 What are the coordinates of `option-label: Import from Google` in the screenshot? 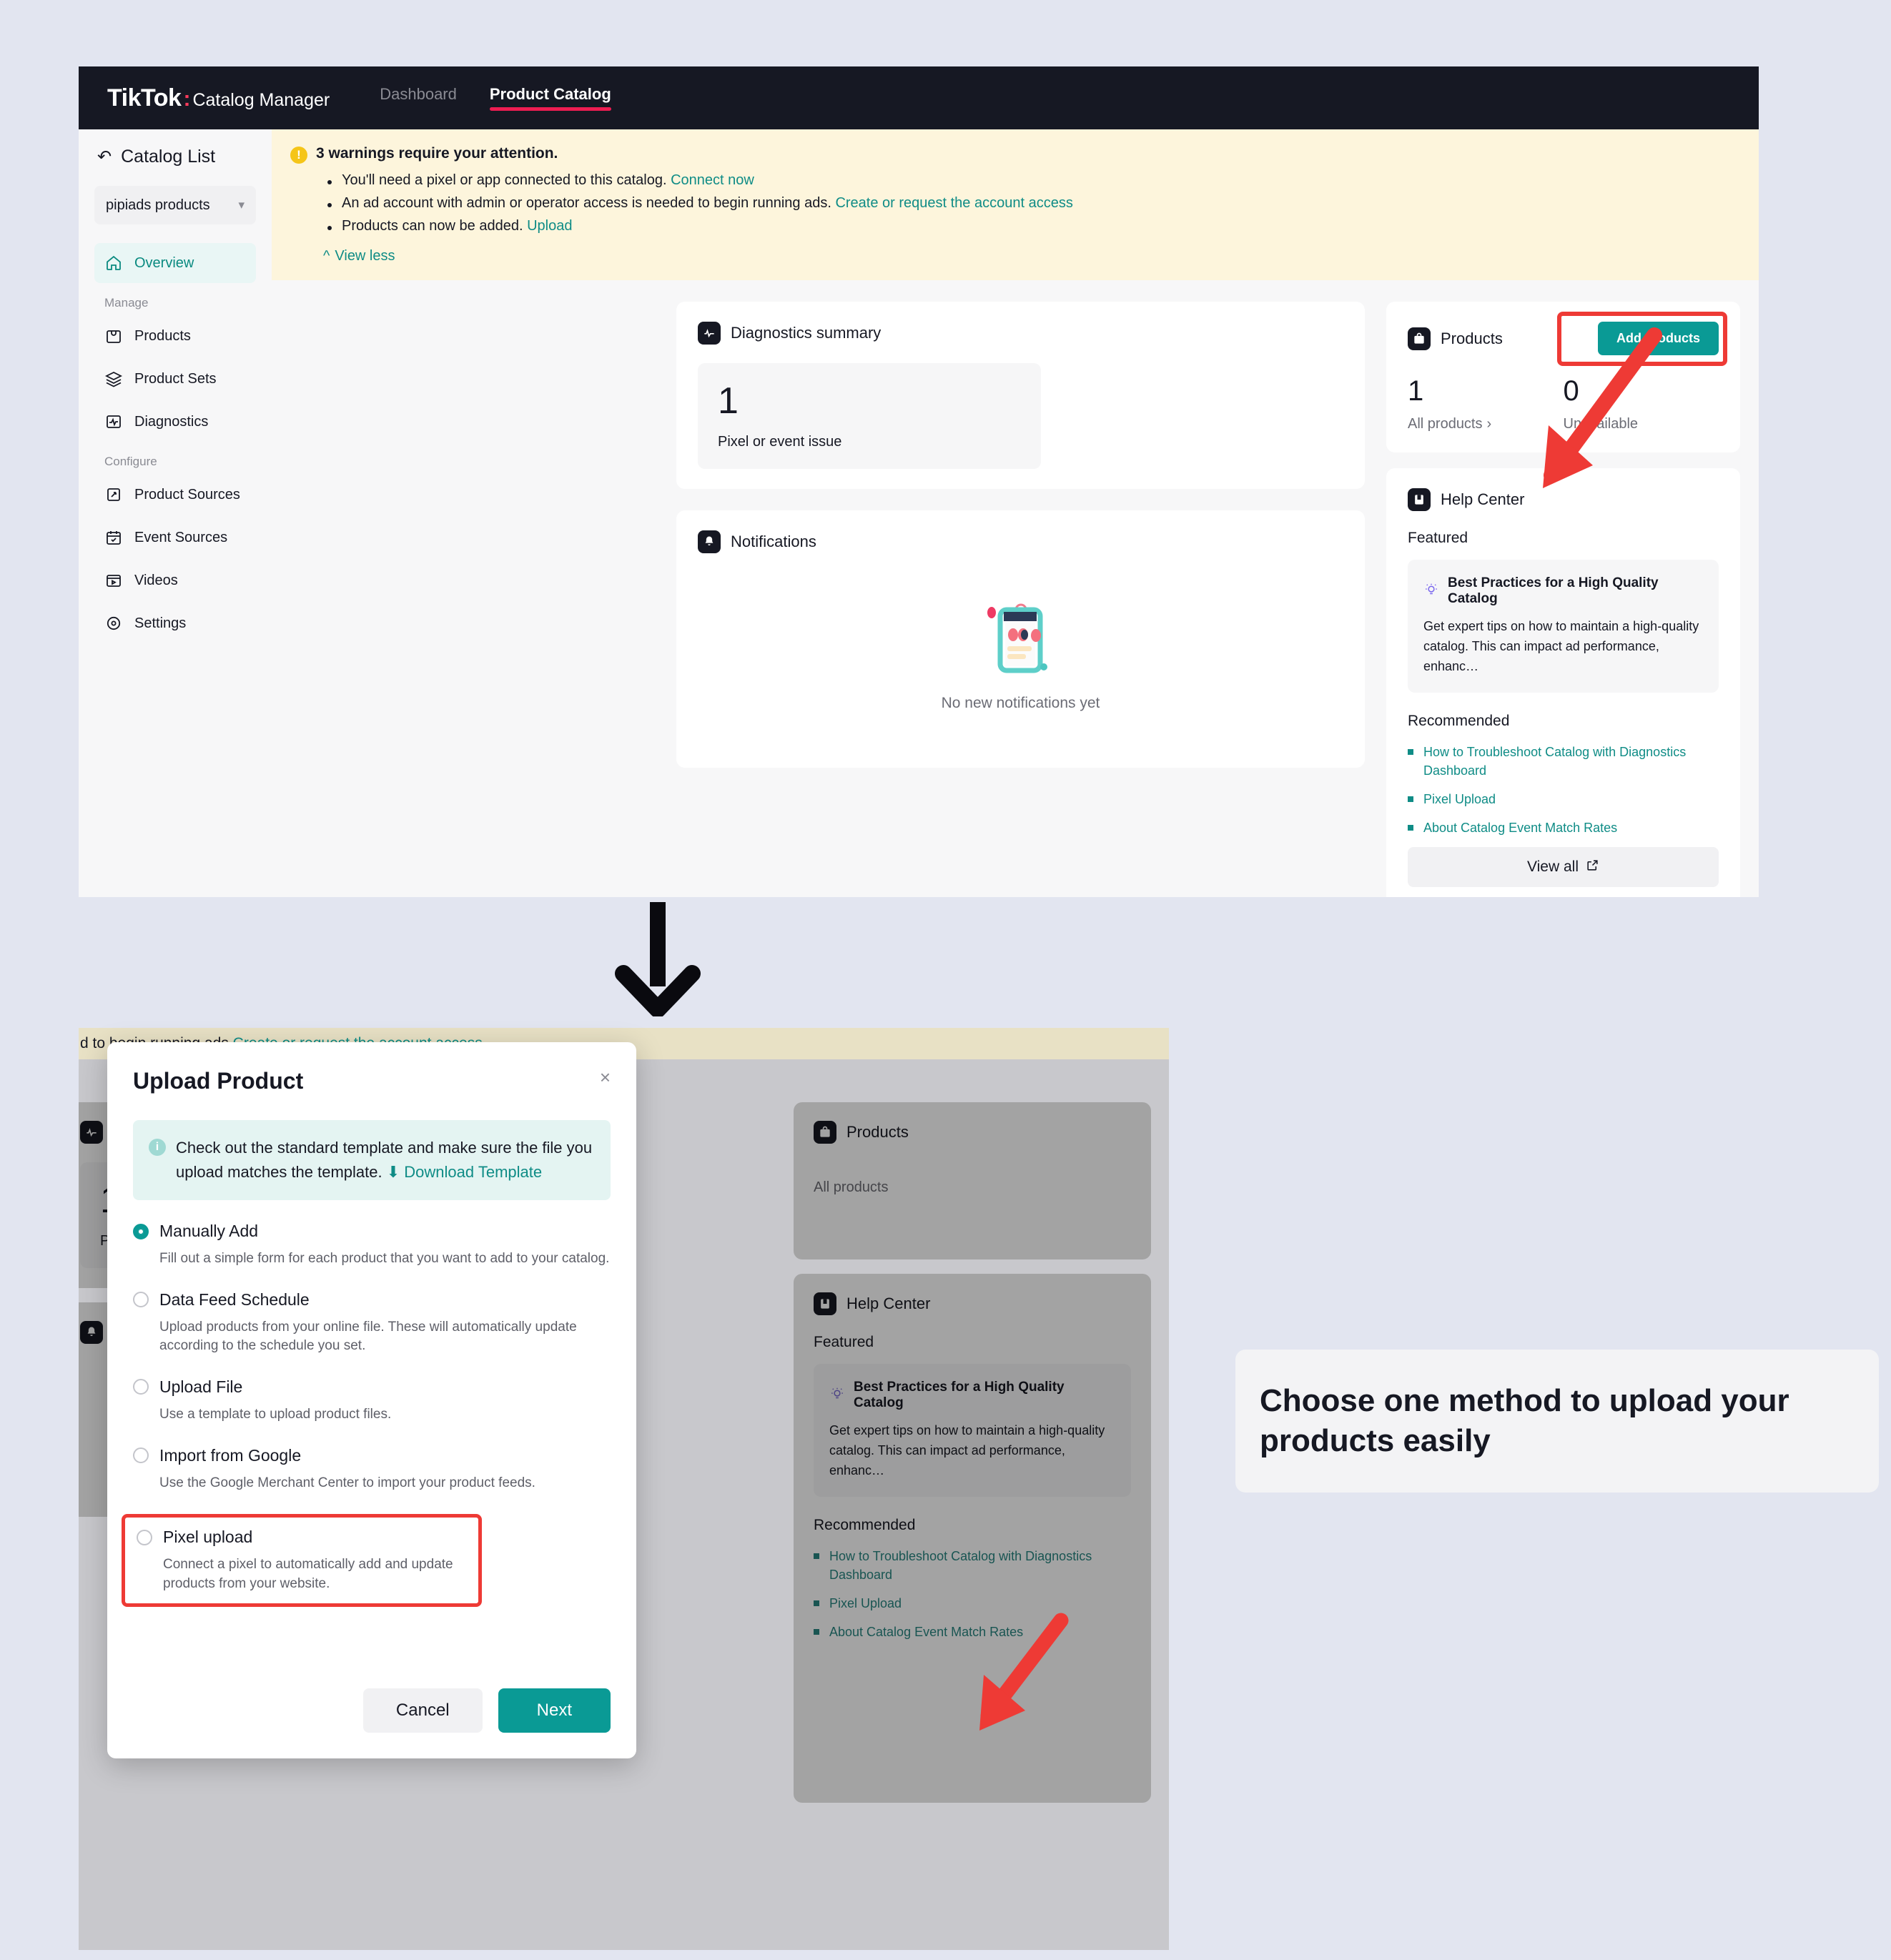 It's located at (230, 1455).